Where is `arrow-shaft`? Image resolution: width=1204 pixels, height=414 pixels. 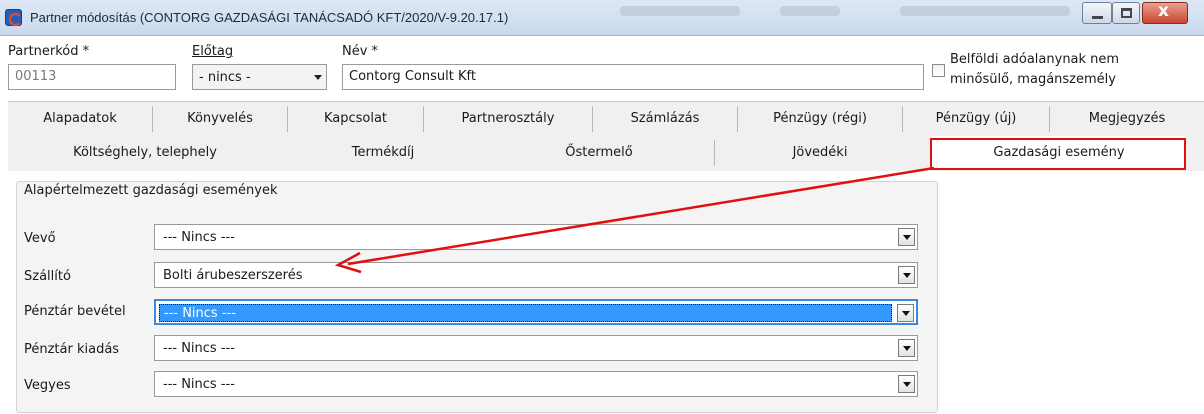 arrow-shaft is located at coordinates (641, 216).